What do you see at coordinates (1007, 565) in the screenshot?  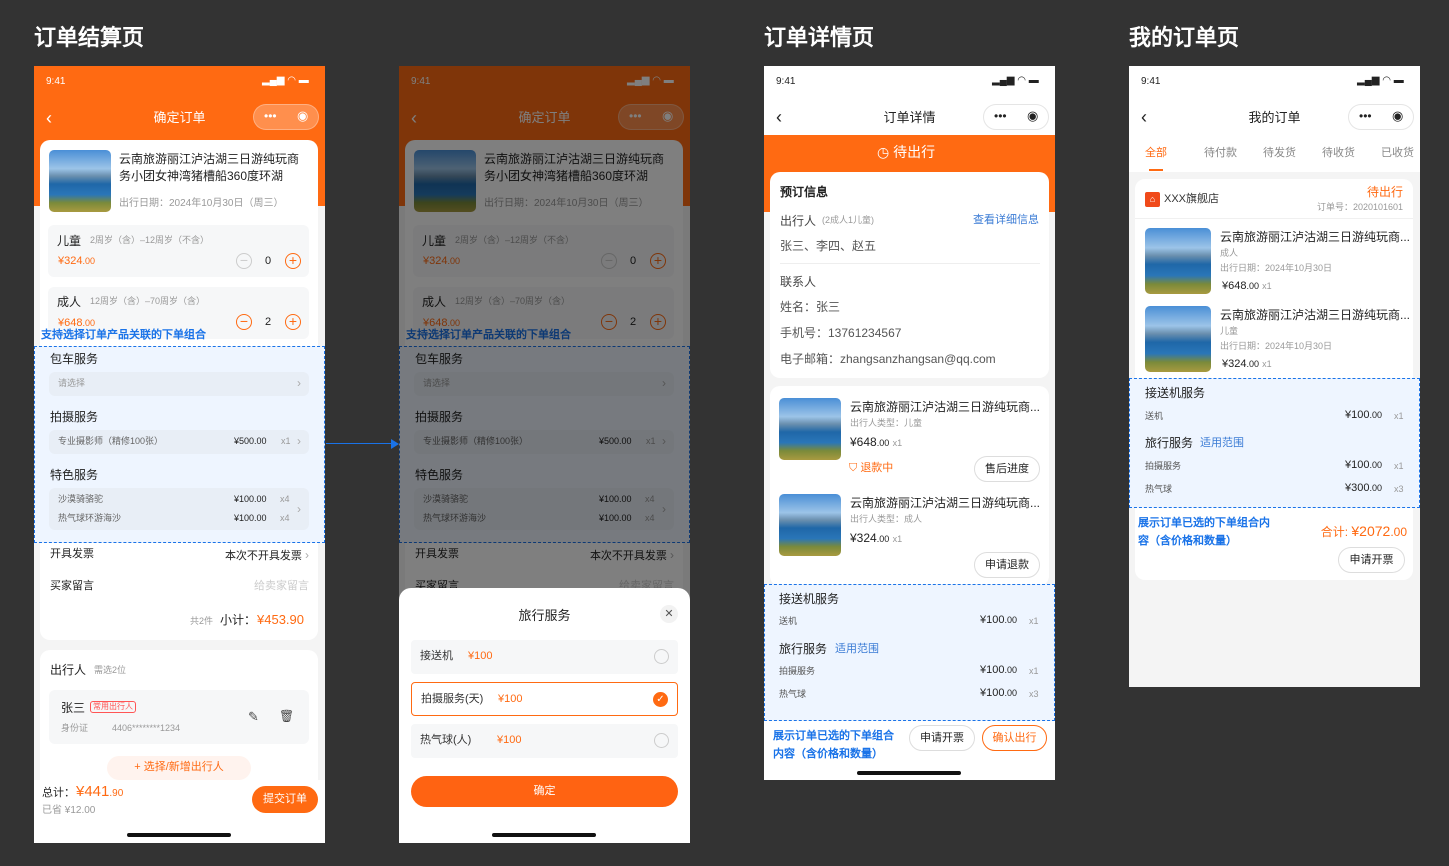 I see `refund-button: 申请退款` at bounding box center [1007, 565].